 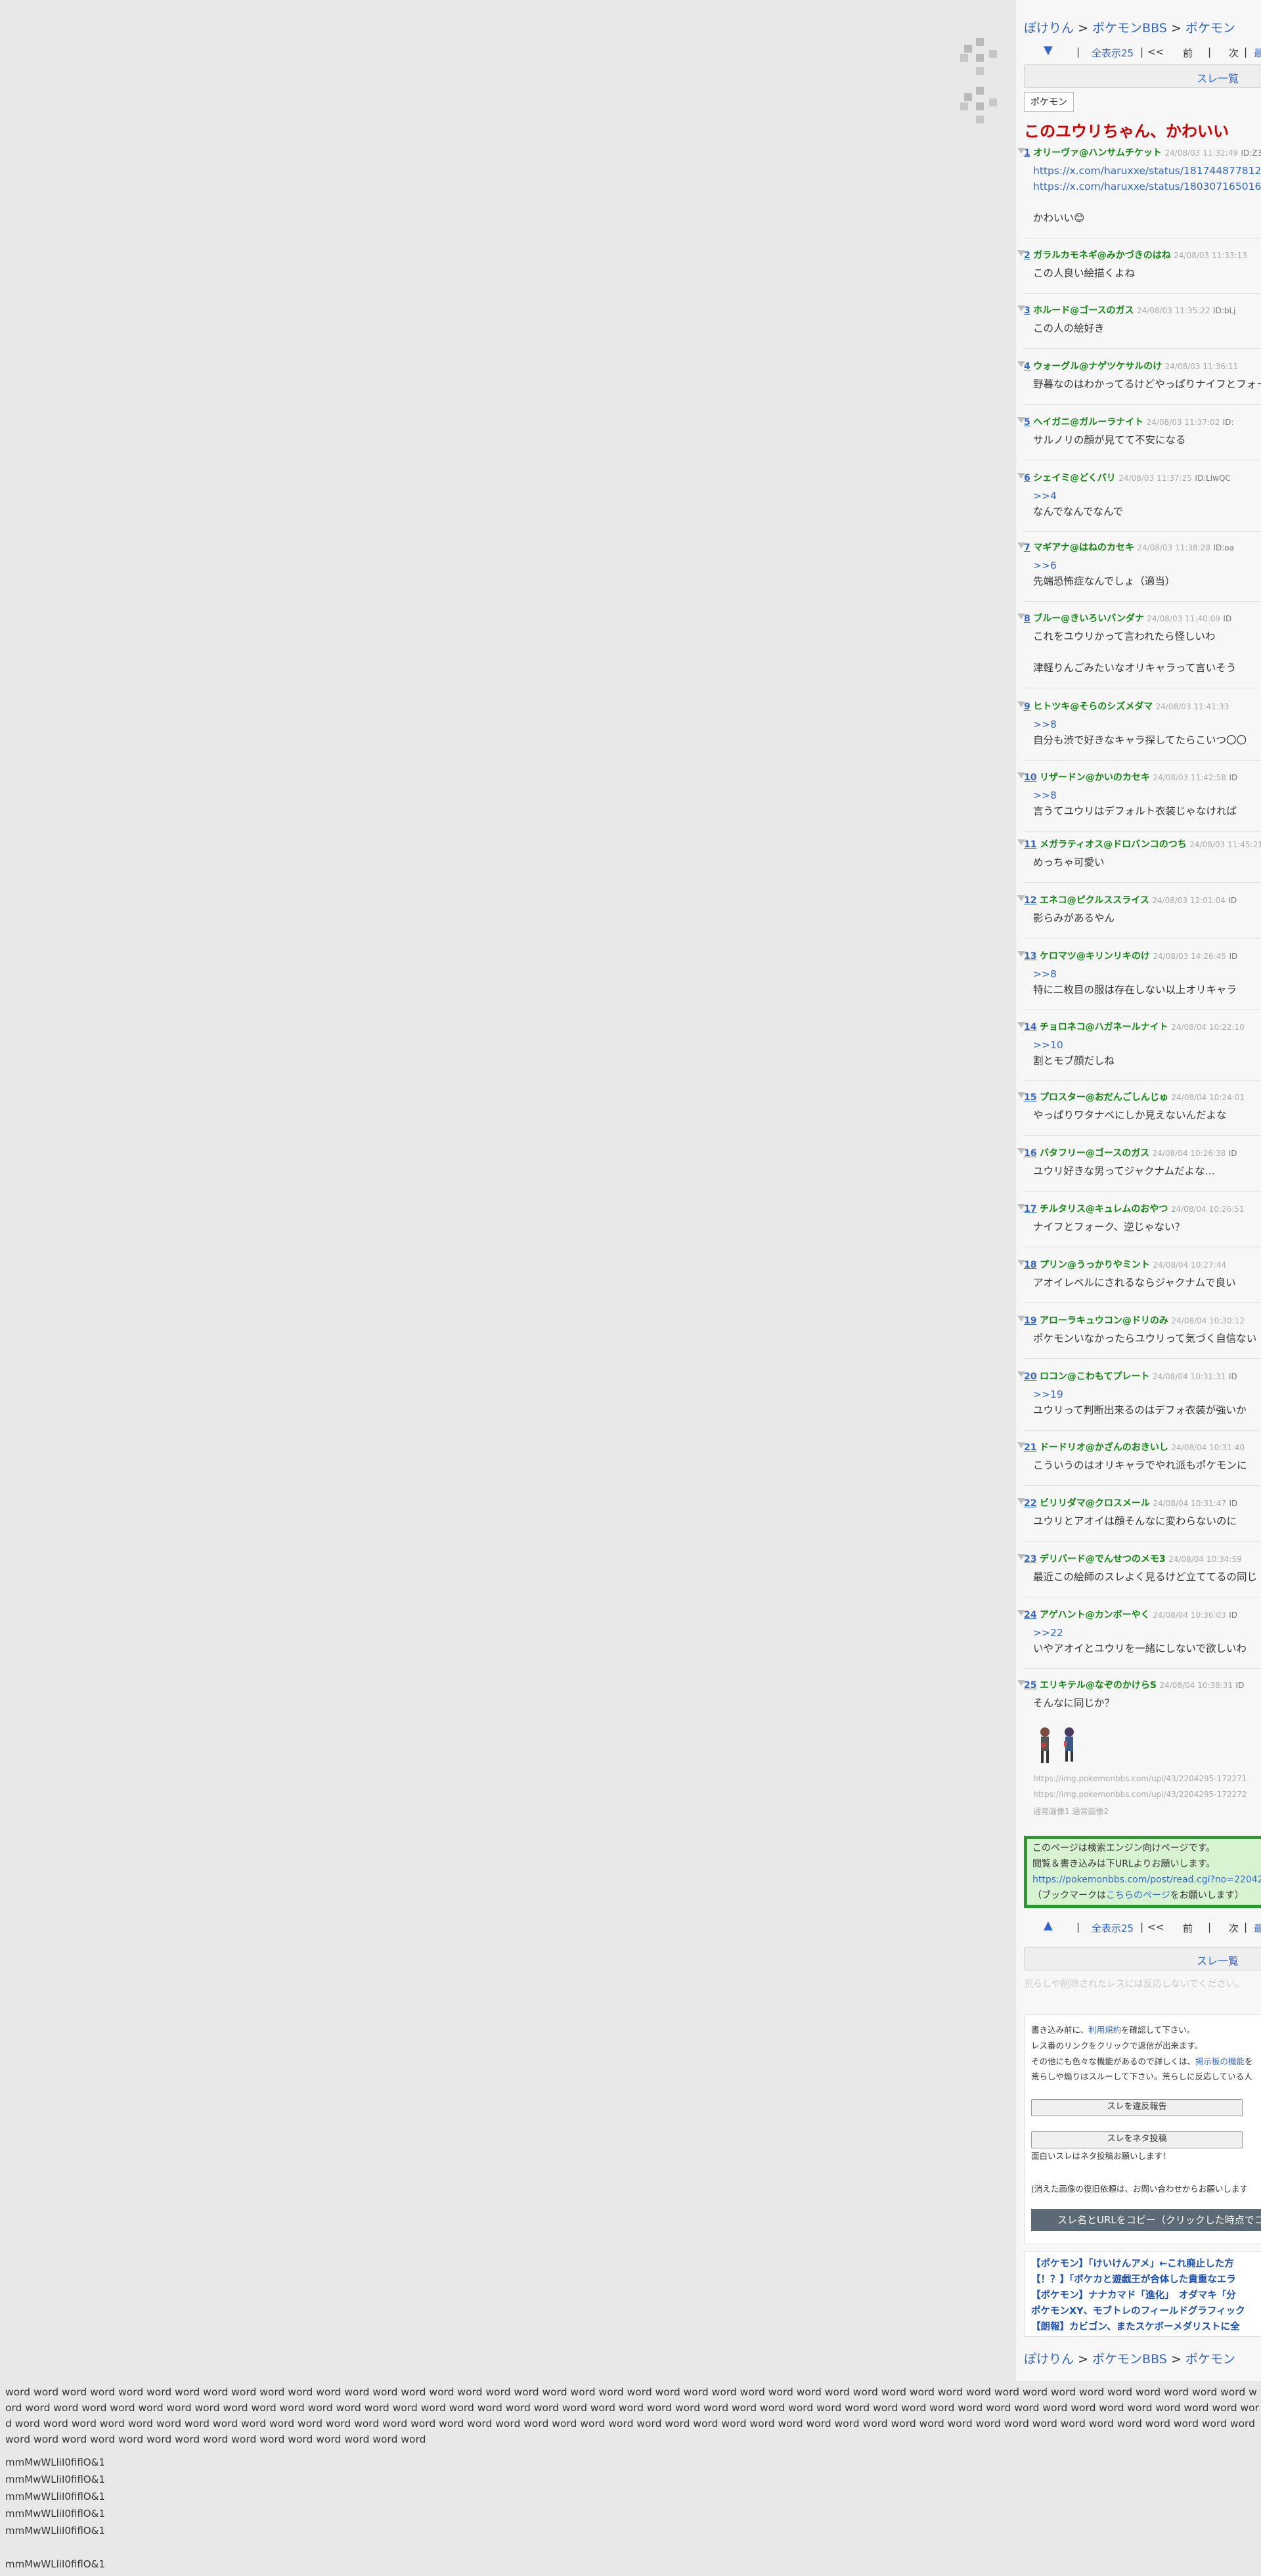 I want to click on reply-anchor-link: >>4, so click(x=1147, y=496).